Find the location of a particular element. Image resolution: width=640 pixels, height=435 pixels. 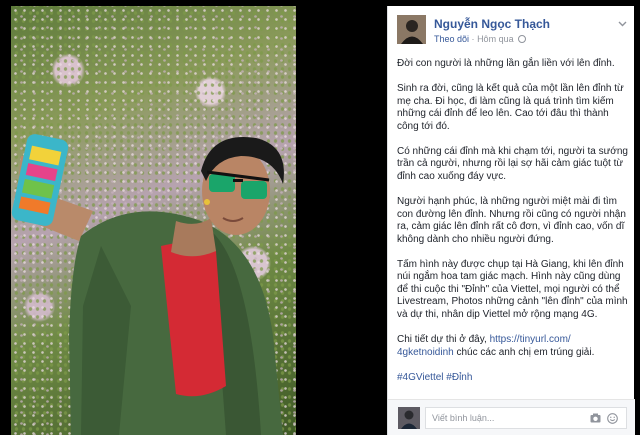

chevron-down-icon is located at coordinates (622, 23).